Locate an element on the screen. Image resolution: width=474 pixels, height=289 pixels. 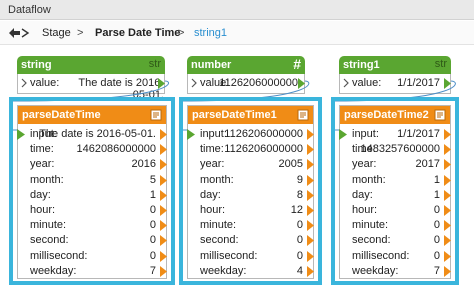
field-value: 1126206000000 is located at coordinates (263, 134).